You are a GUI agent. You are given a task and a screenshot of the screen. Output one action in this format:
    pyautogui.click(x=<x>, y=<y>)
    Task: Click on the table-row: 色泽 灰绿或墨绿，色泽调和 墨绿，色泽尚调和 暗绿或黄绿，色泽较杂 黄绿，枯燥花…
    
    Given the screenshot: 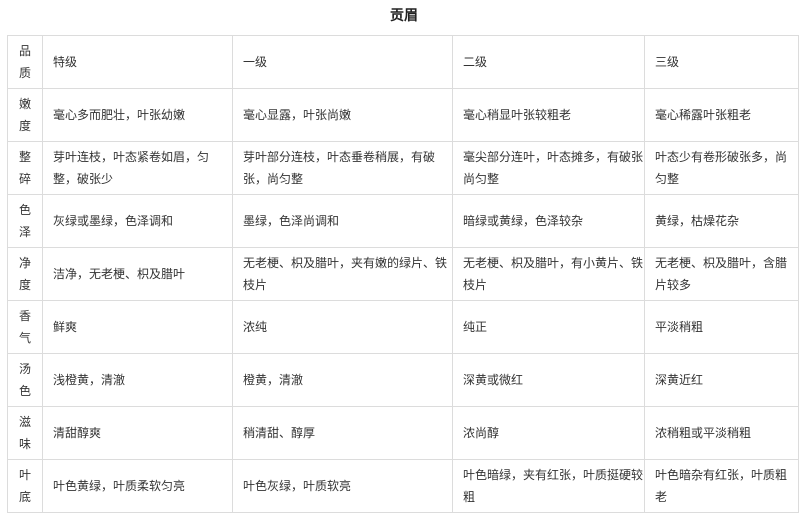 What is the action you would take?
    pyautogui.click(x=403, y=221)
    